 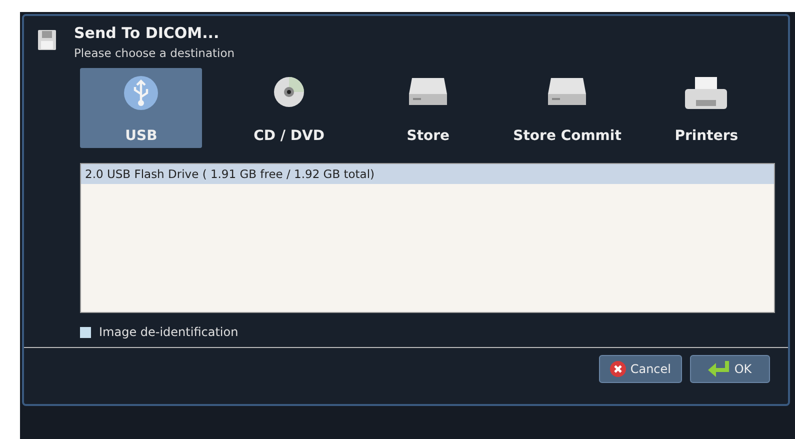 I want to click on destination-tab: Printers, so click(x=706, y=108).